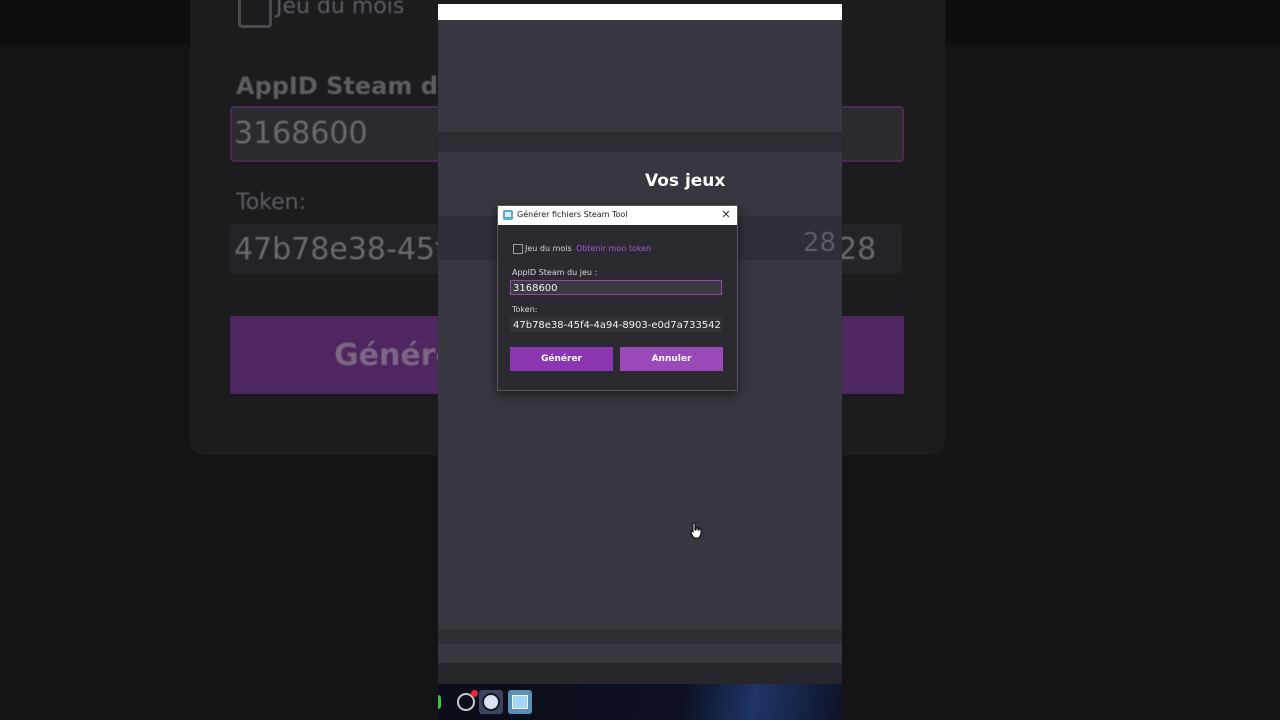 The width and height of the screenshot is (1280, 720). Describe the element at coordinates (640, 702) in the screenshot. I see `taskbar` at that location.